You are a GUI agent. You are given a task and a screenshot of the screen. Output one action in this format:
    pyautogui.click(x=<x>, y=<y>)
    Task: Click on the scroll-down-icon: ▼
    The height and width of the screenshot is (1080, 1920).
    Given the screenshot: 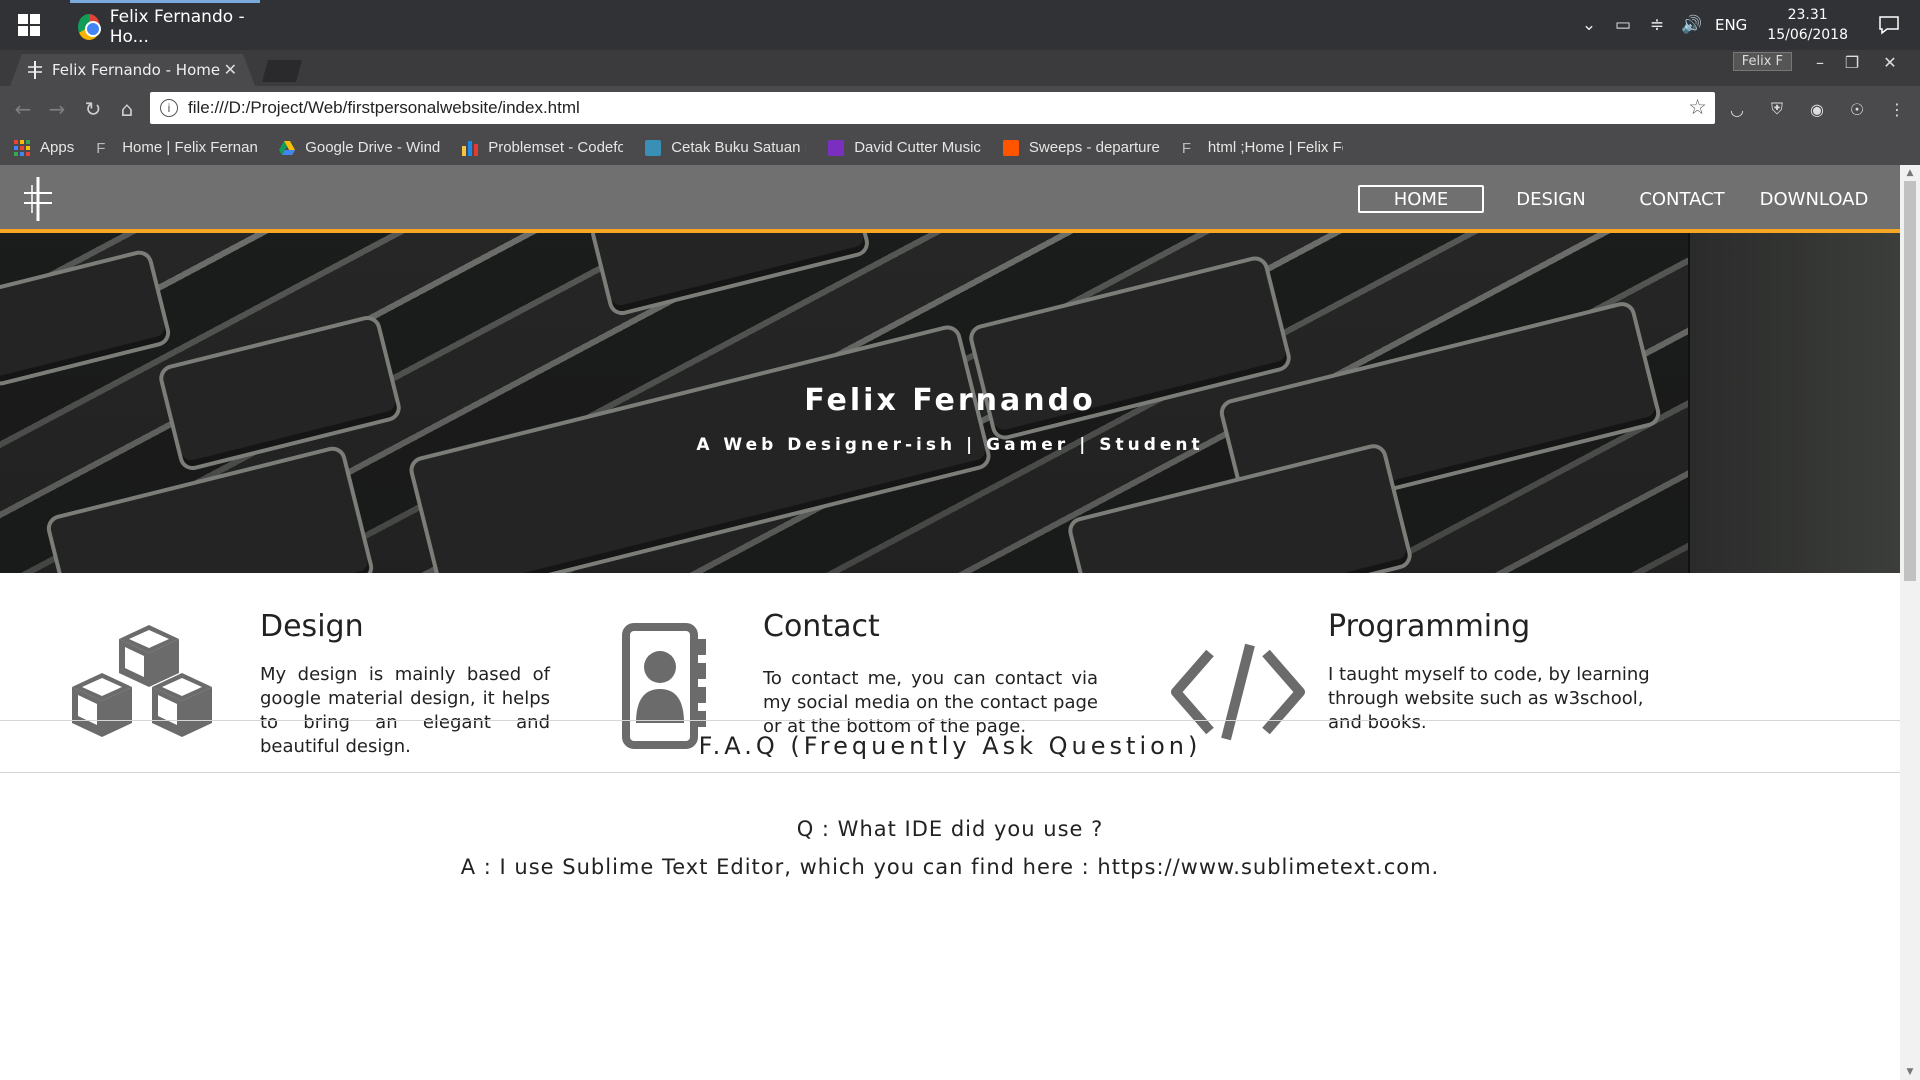 What is the action you would take?
    pyautogui.click(x=1910, y=1072)
    